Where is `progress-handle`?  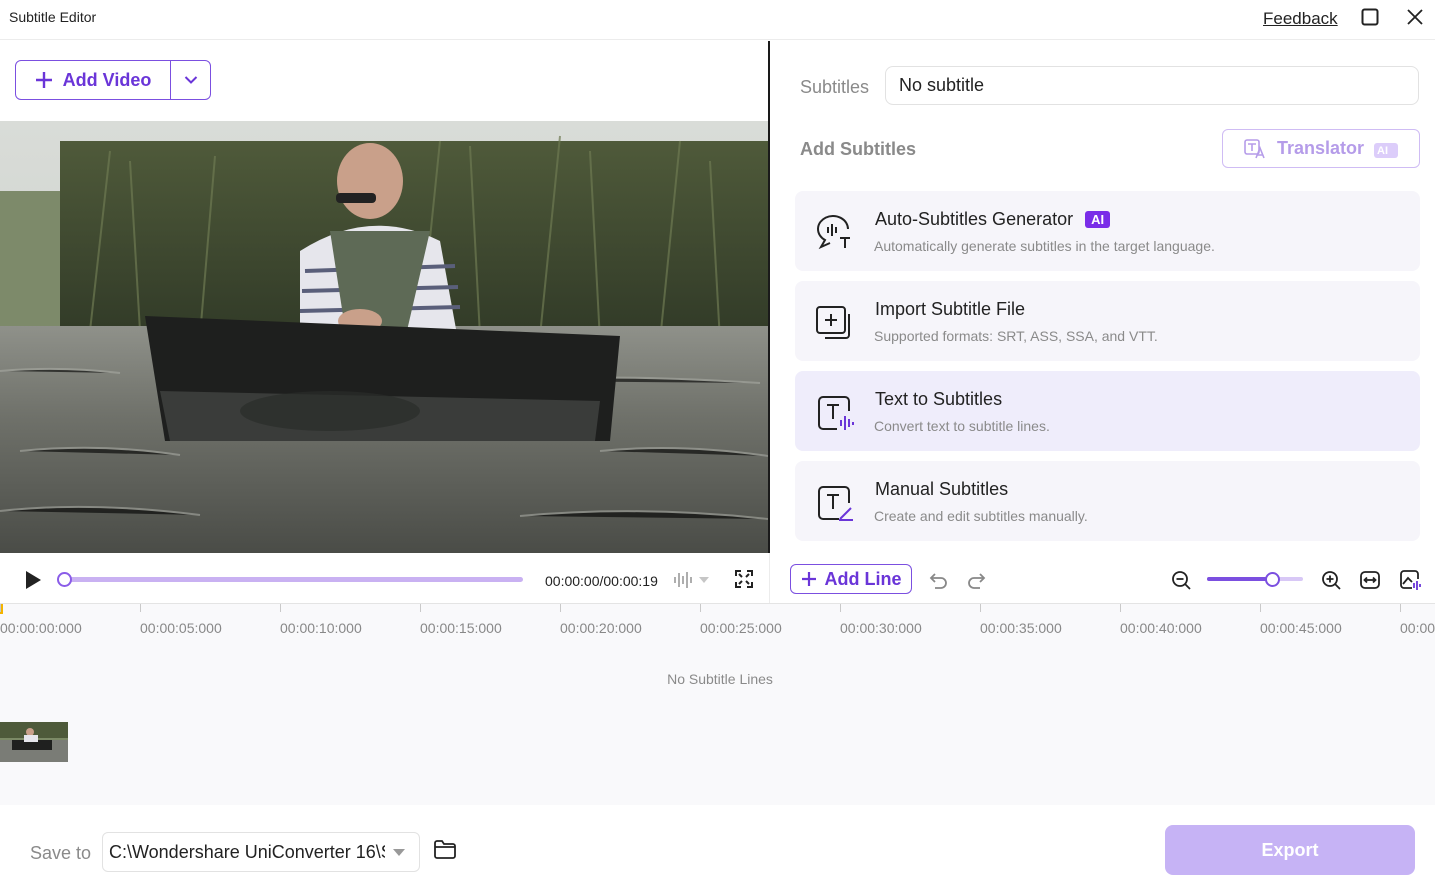 progress-handle is located at coordinates (64, 579).